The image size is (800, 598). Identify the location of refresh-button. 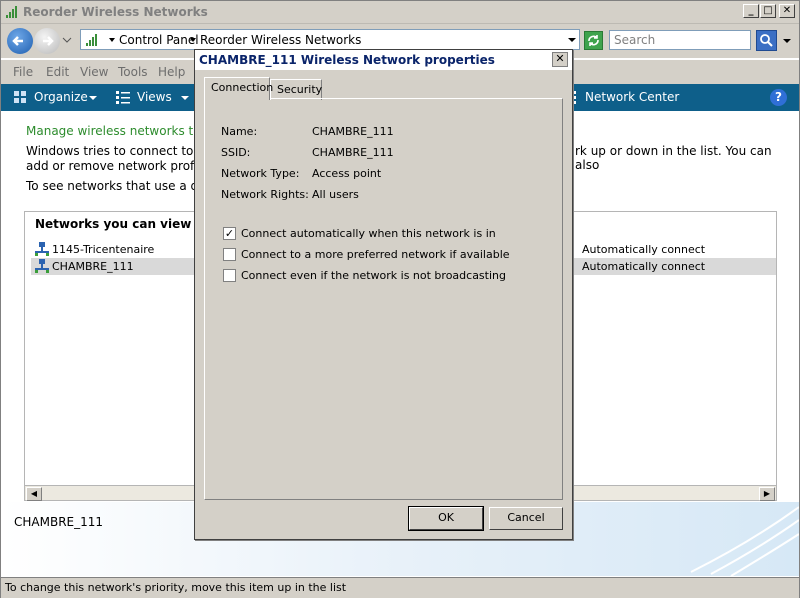
(593, 40).